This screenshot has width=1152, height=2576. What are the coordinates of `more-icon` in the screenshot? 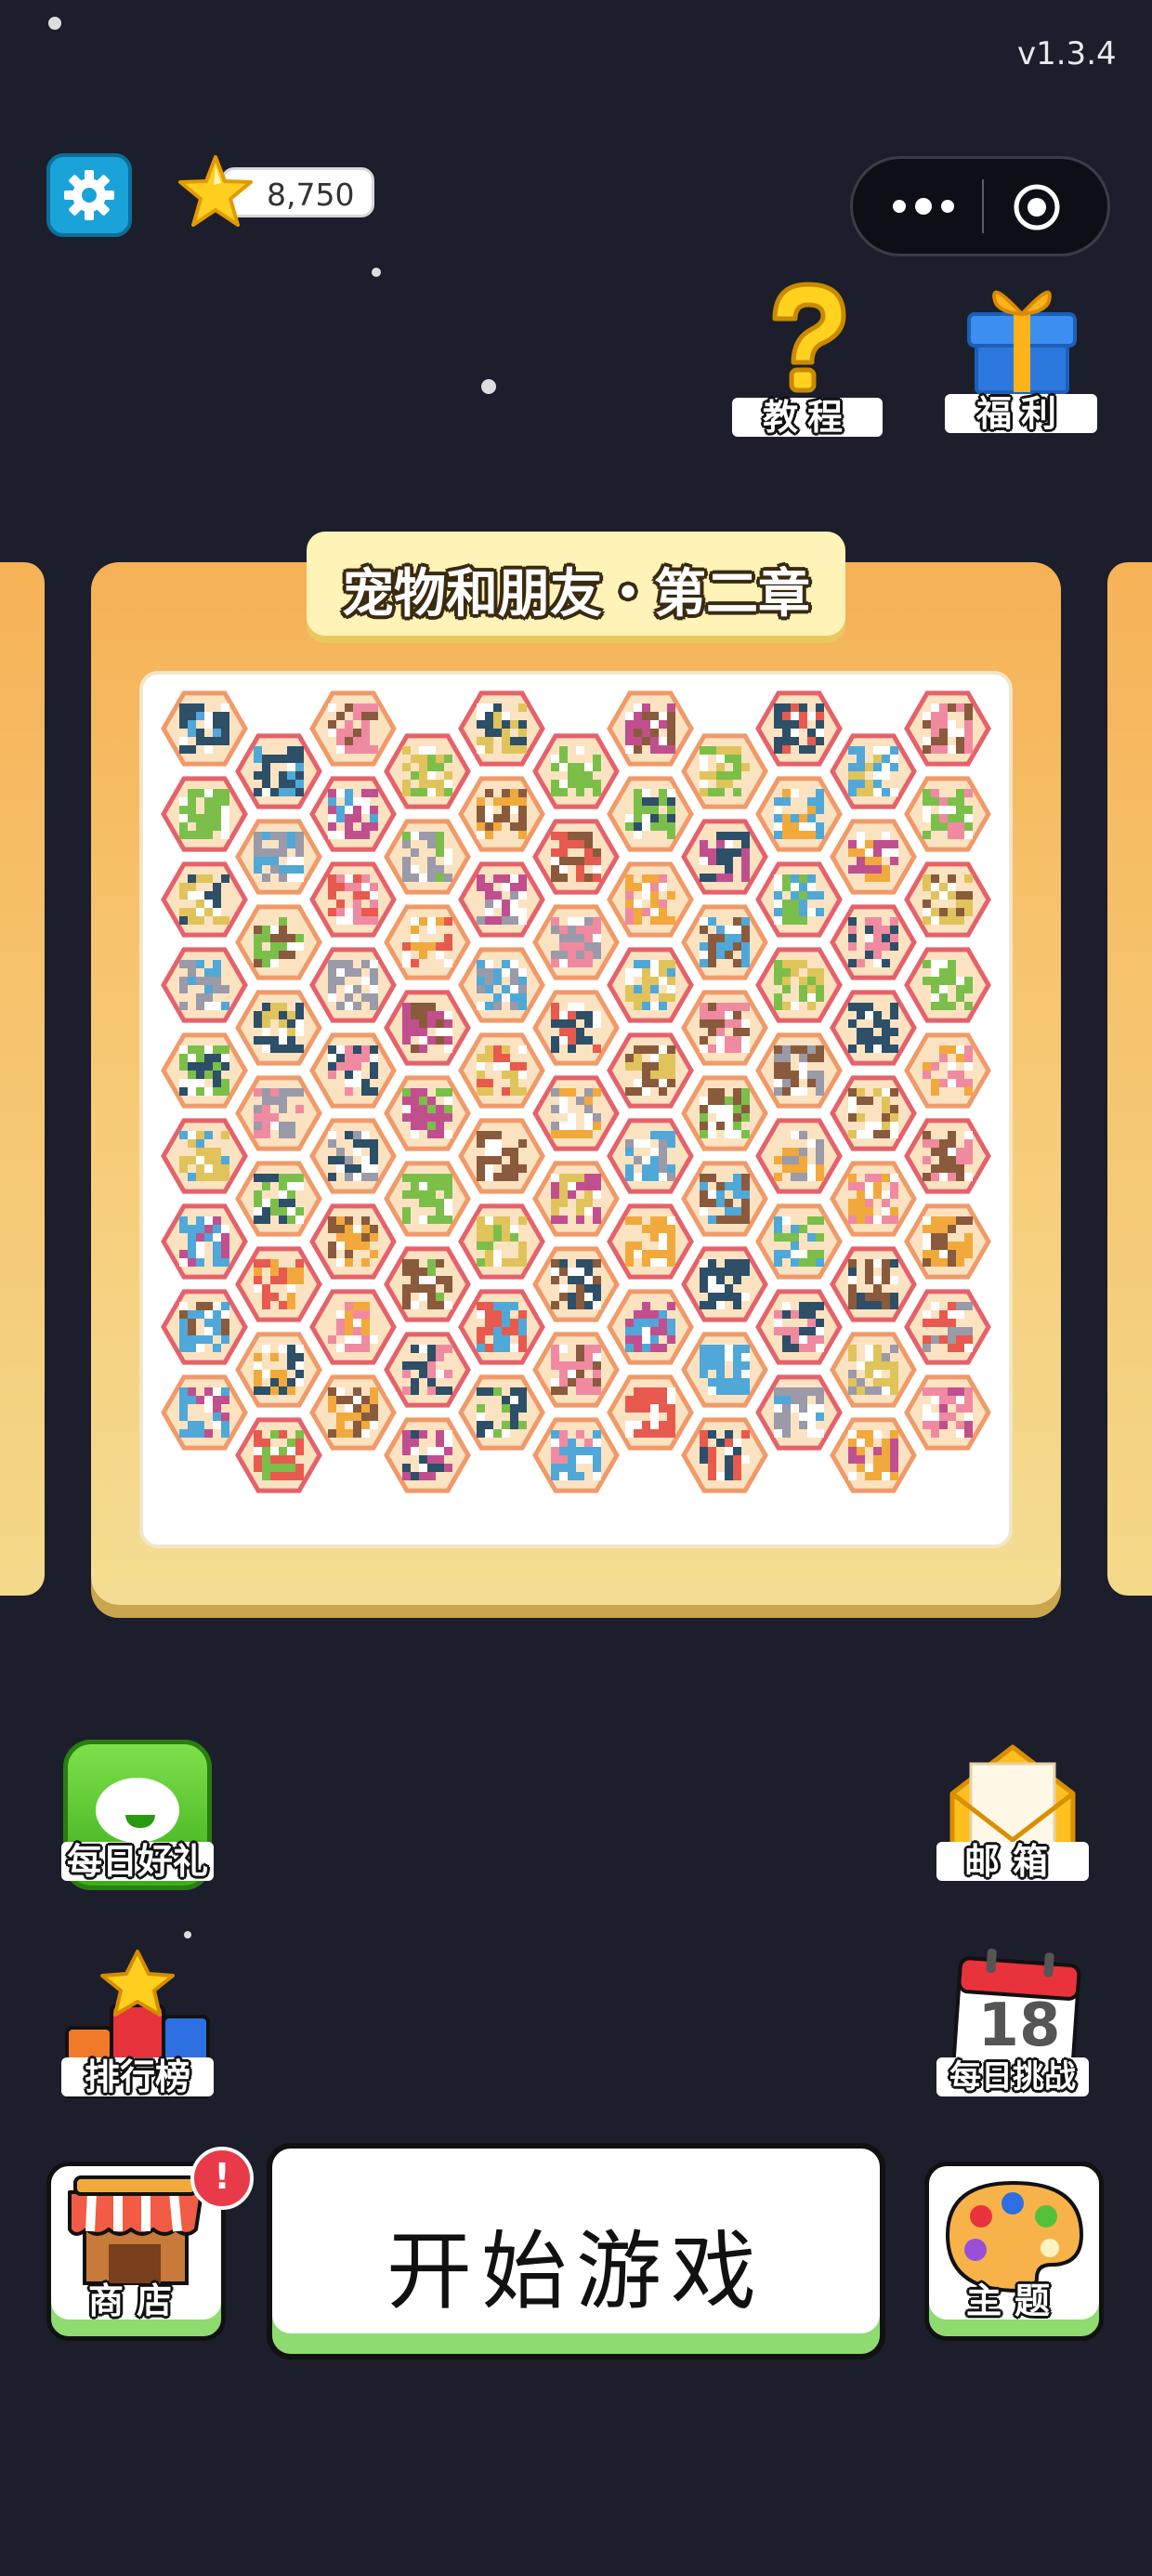 It's located at (923, 206).